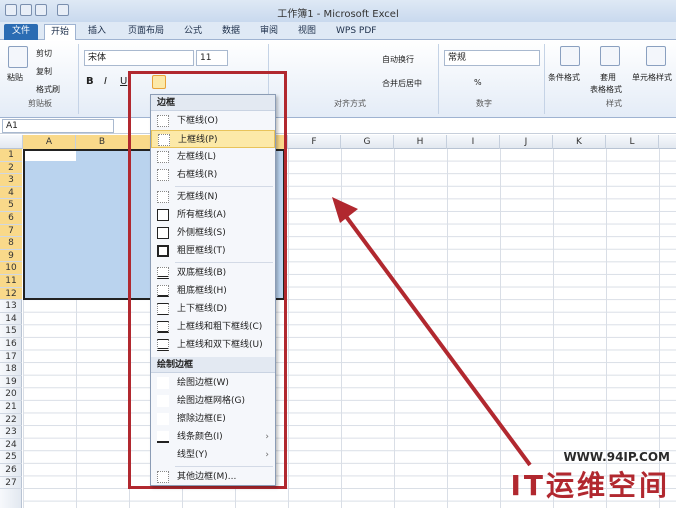 The width and height of the screenshot is (676, 508). I want to click on tab-insert: 插入, so click(97, 32).